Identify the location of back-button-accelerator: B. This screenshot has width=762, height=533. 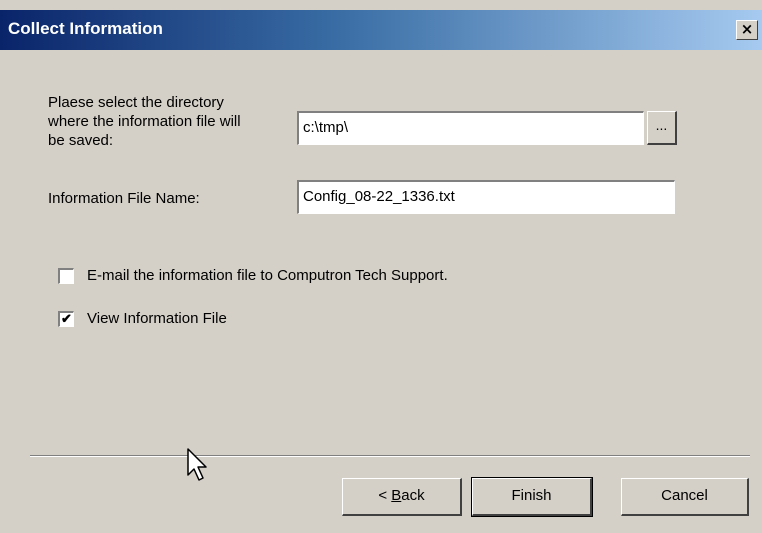
(396, 495).